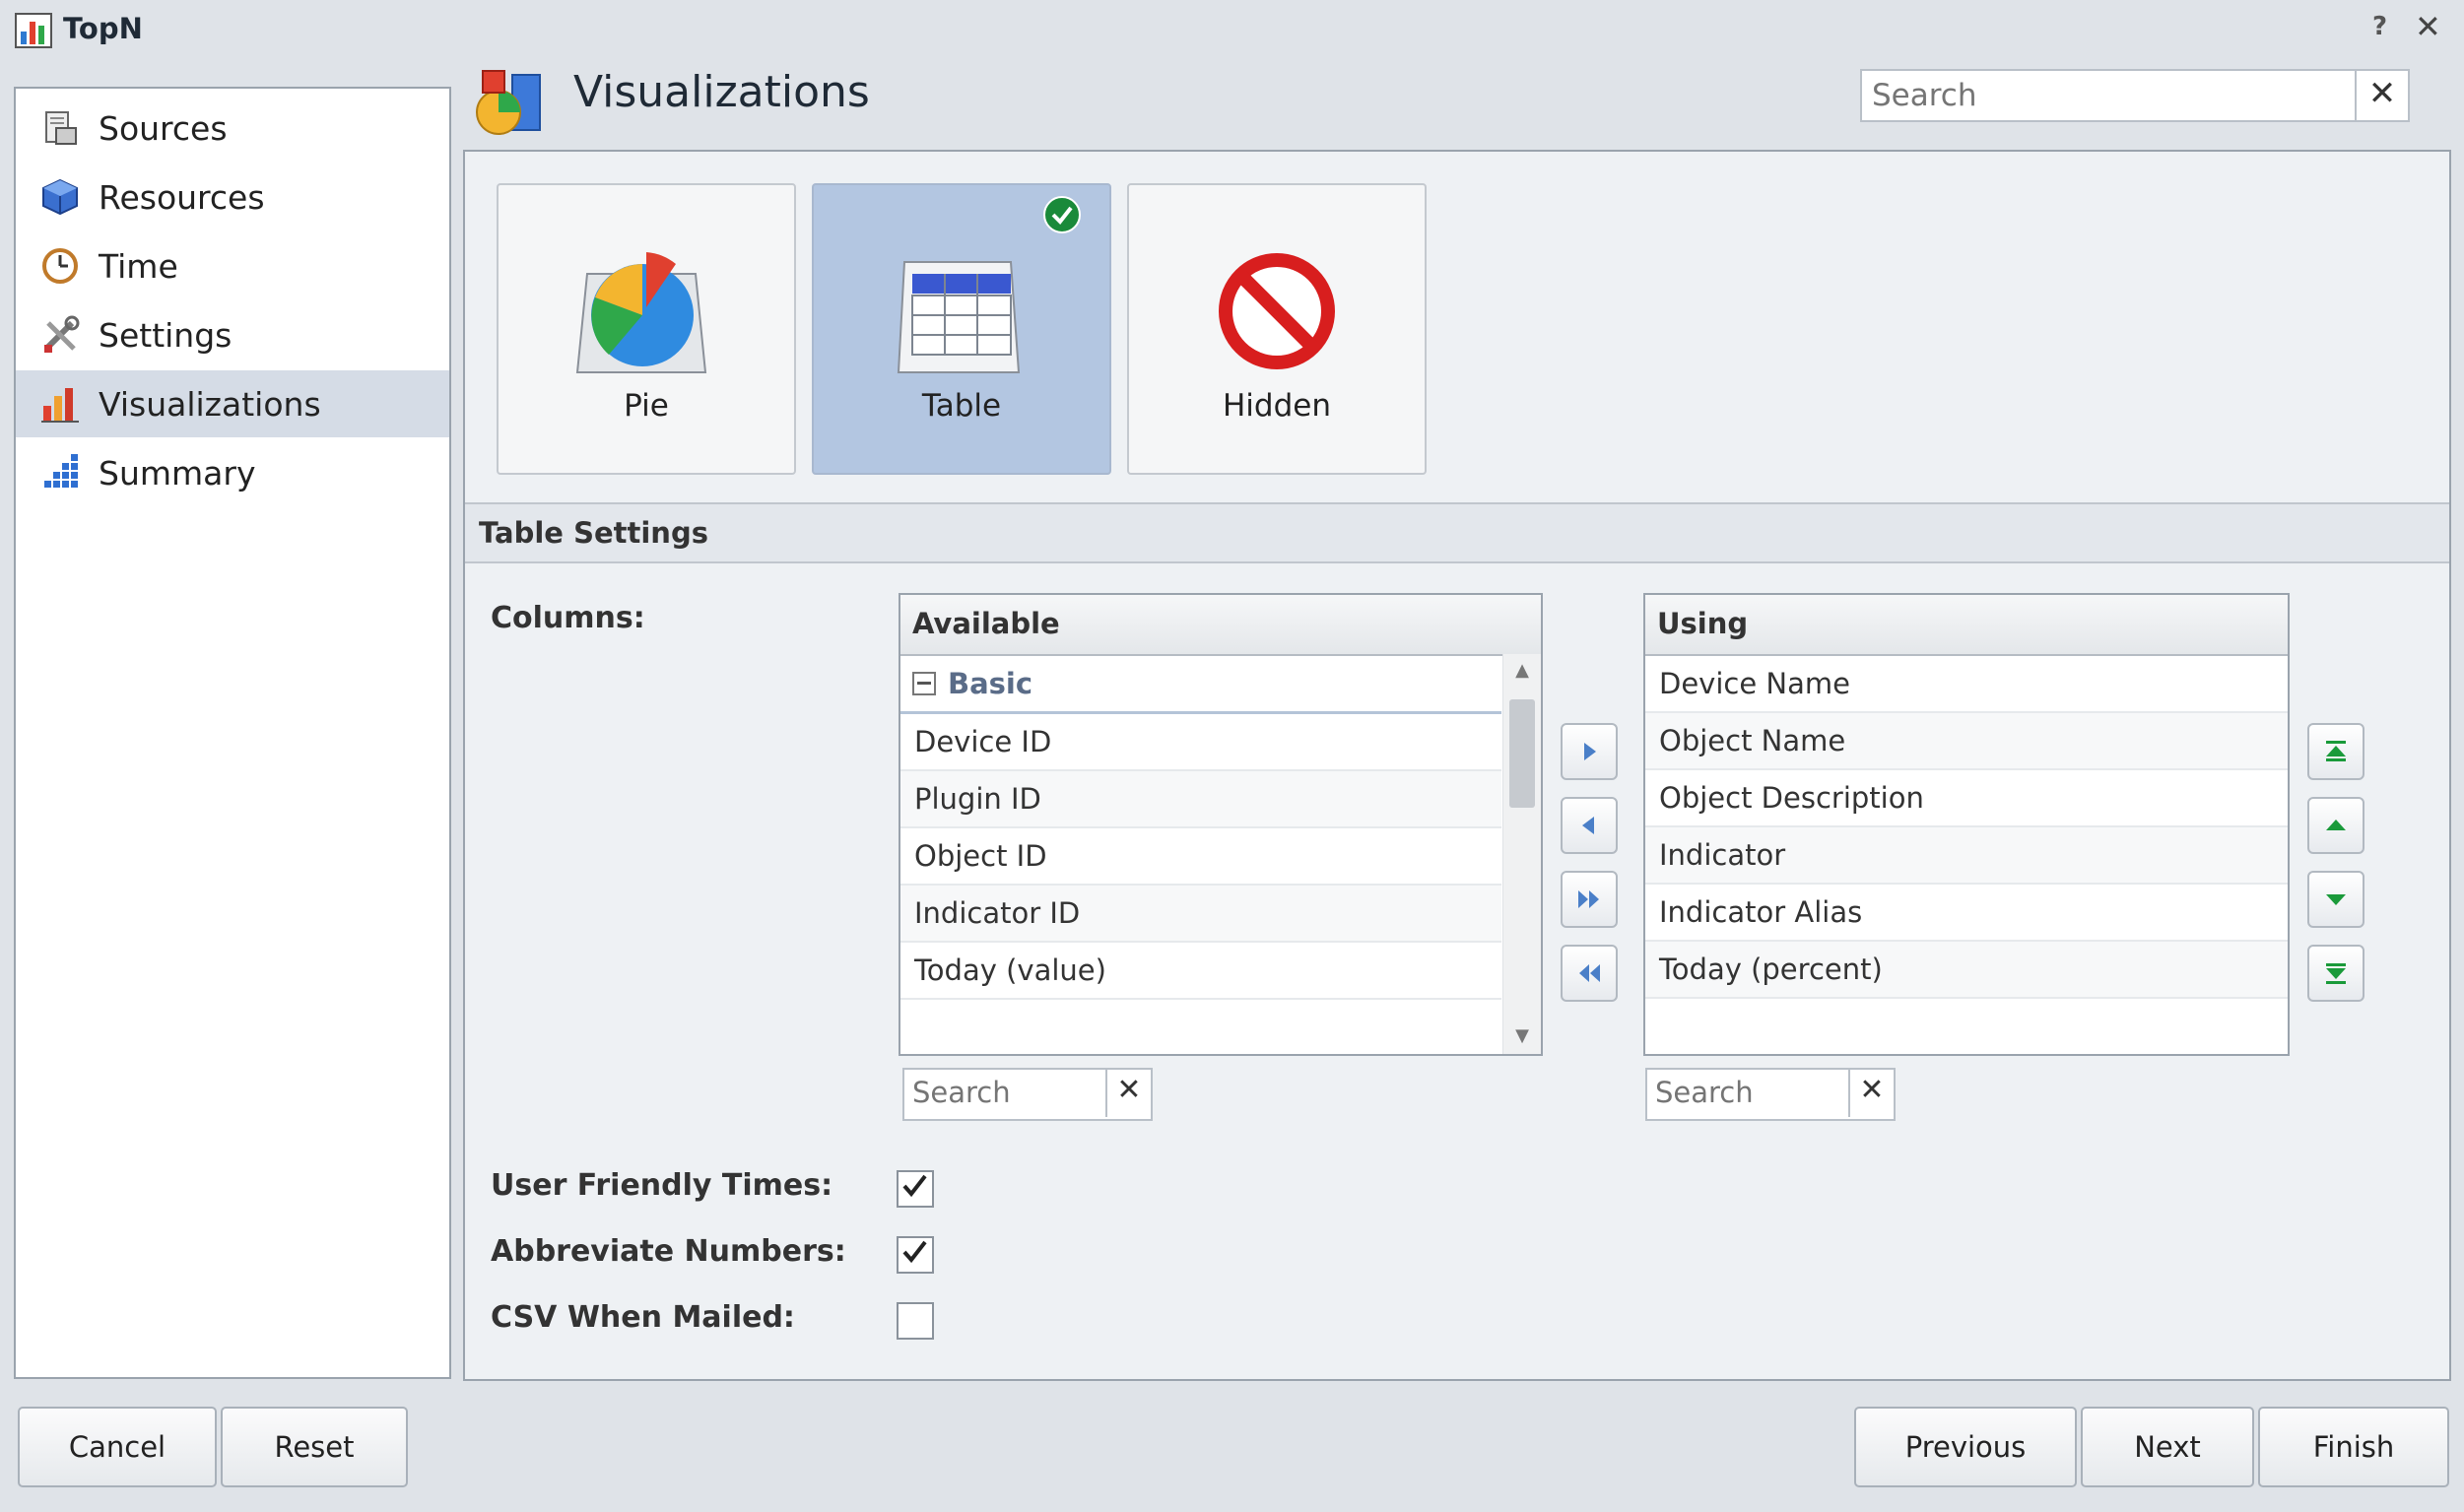 This screenshot has width=2464, height=1512. Describe the element at coordinates (1522, 670) in the screenshot. I see `scroll-up-arrow-icon: ▲` at that location.